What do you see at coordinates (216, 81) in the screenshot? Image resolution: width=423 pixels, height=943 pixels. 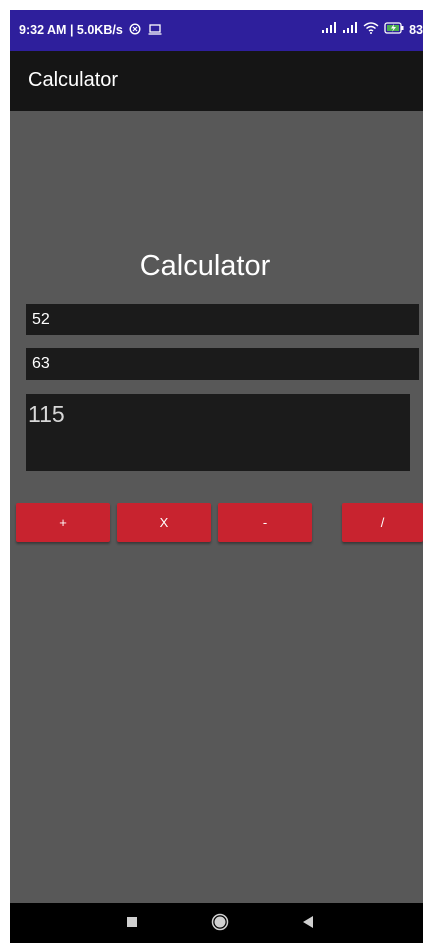 I see `app-bar: Calculator` at bounding box center [216, 81].